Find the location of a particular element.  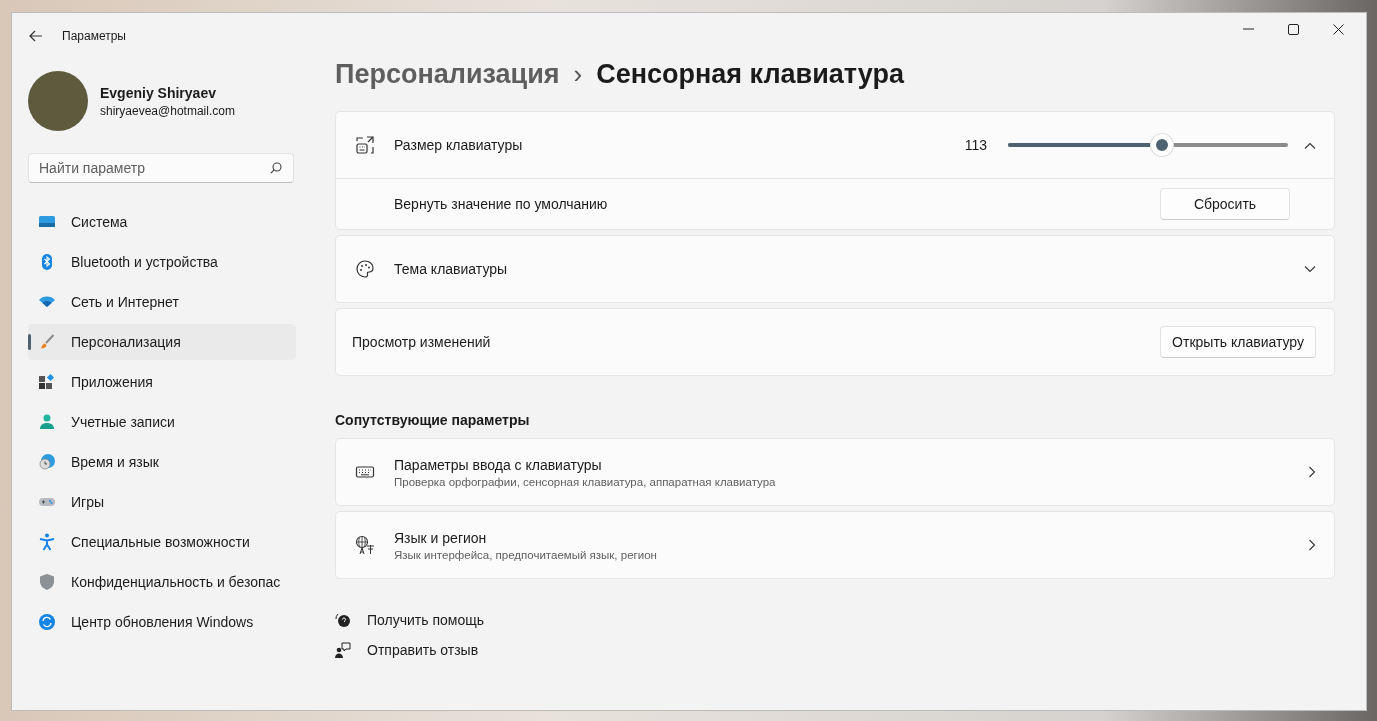

sidebar-item: Центр обновления Windows is located at coordinates (162, 622).